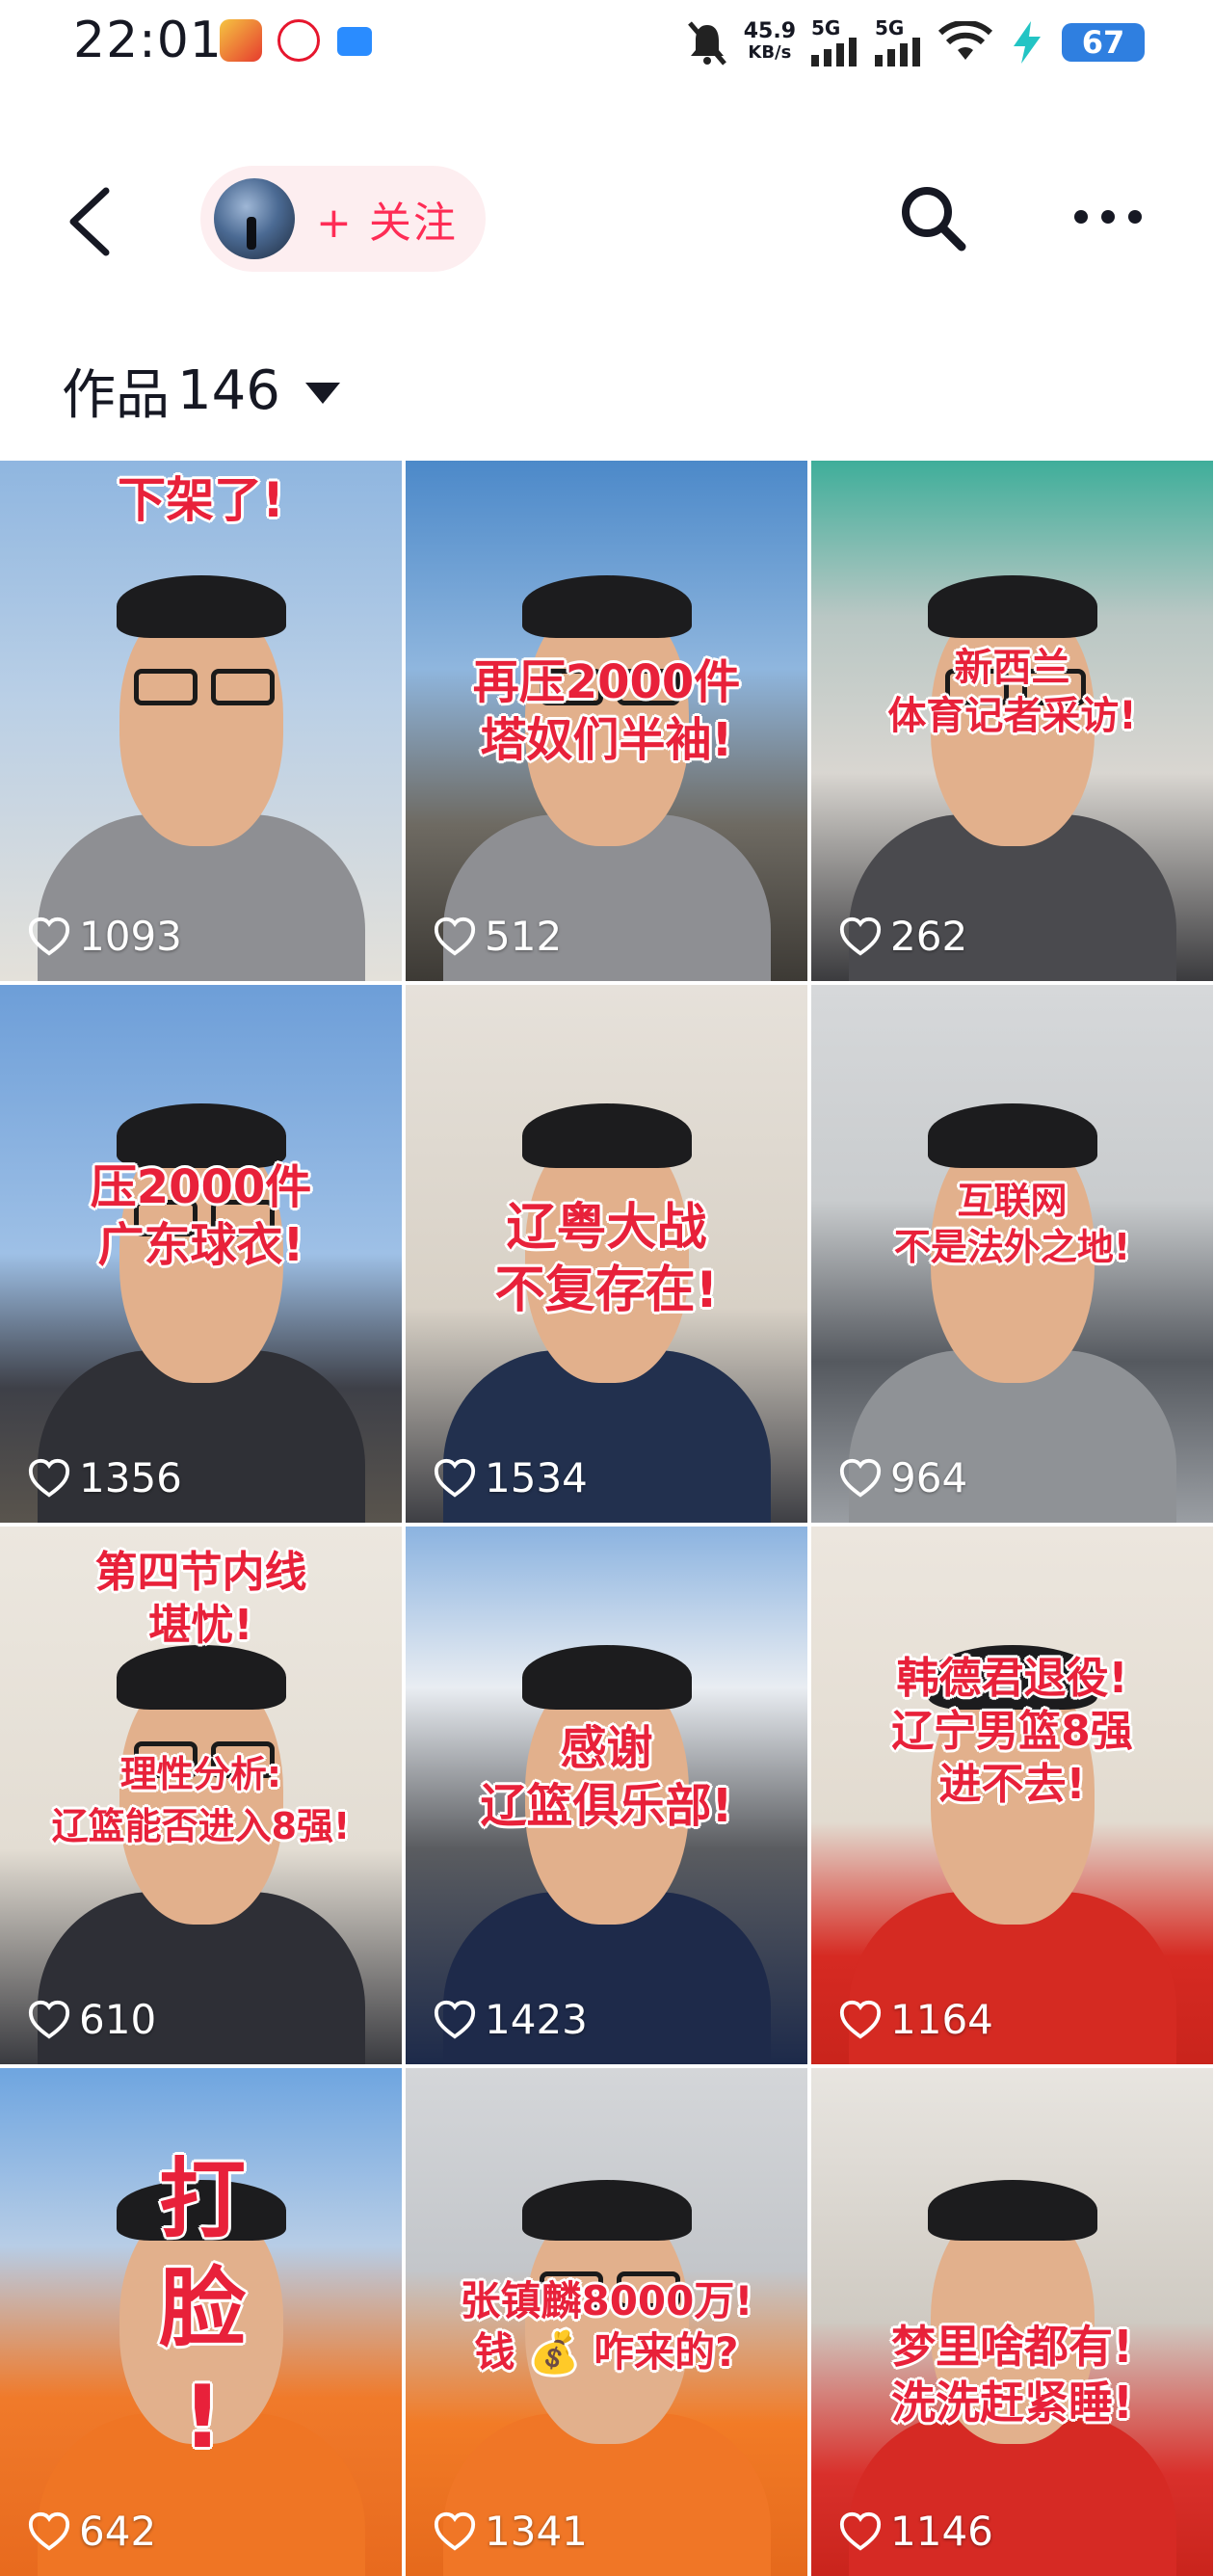 The width and height of the screenshot is (1214, 2576). I want to click on mute-bell-icon, so click(707, 43).